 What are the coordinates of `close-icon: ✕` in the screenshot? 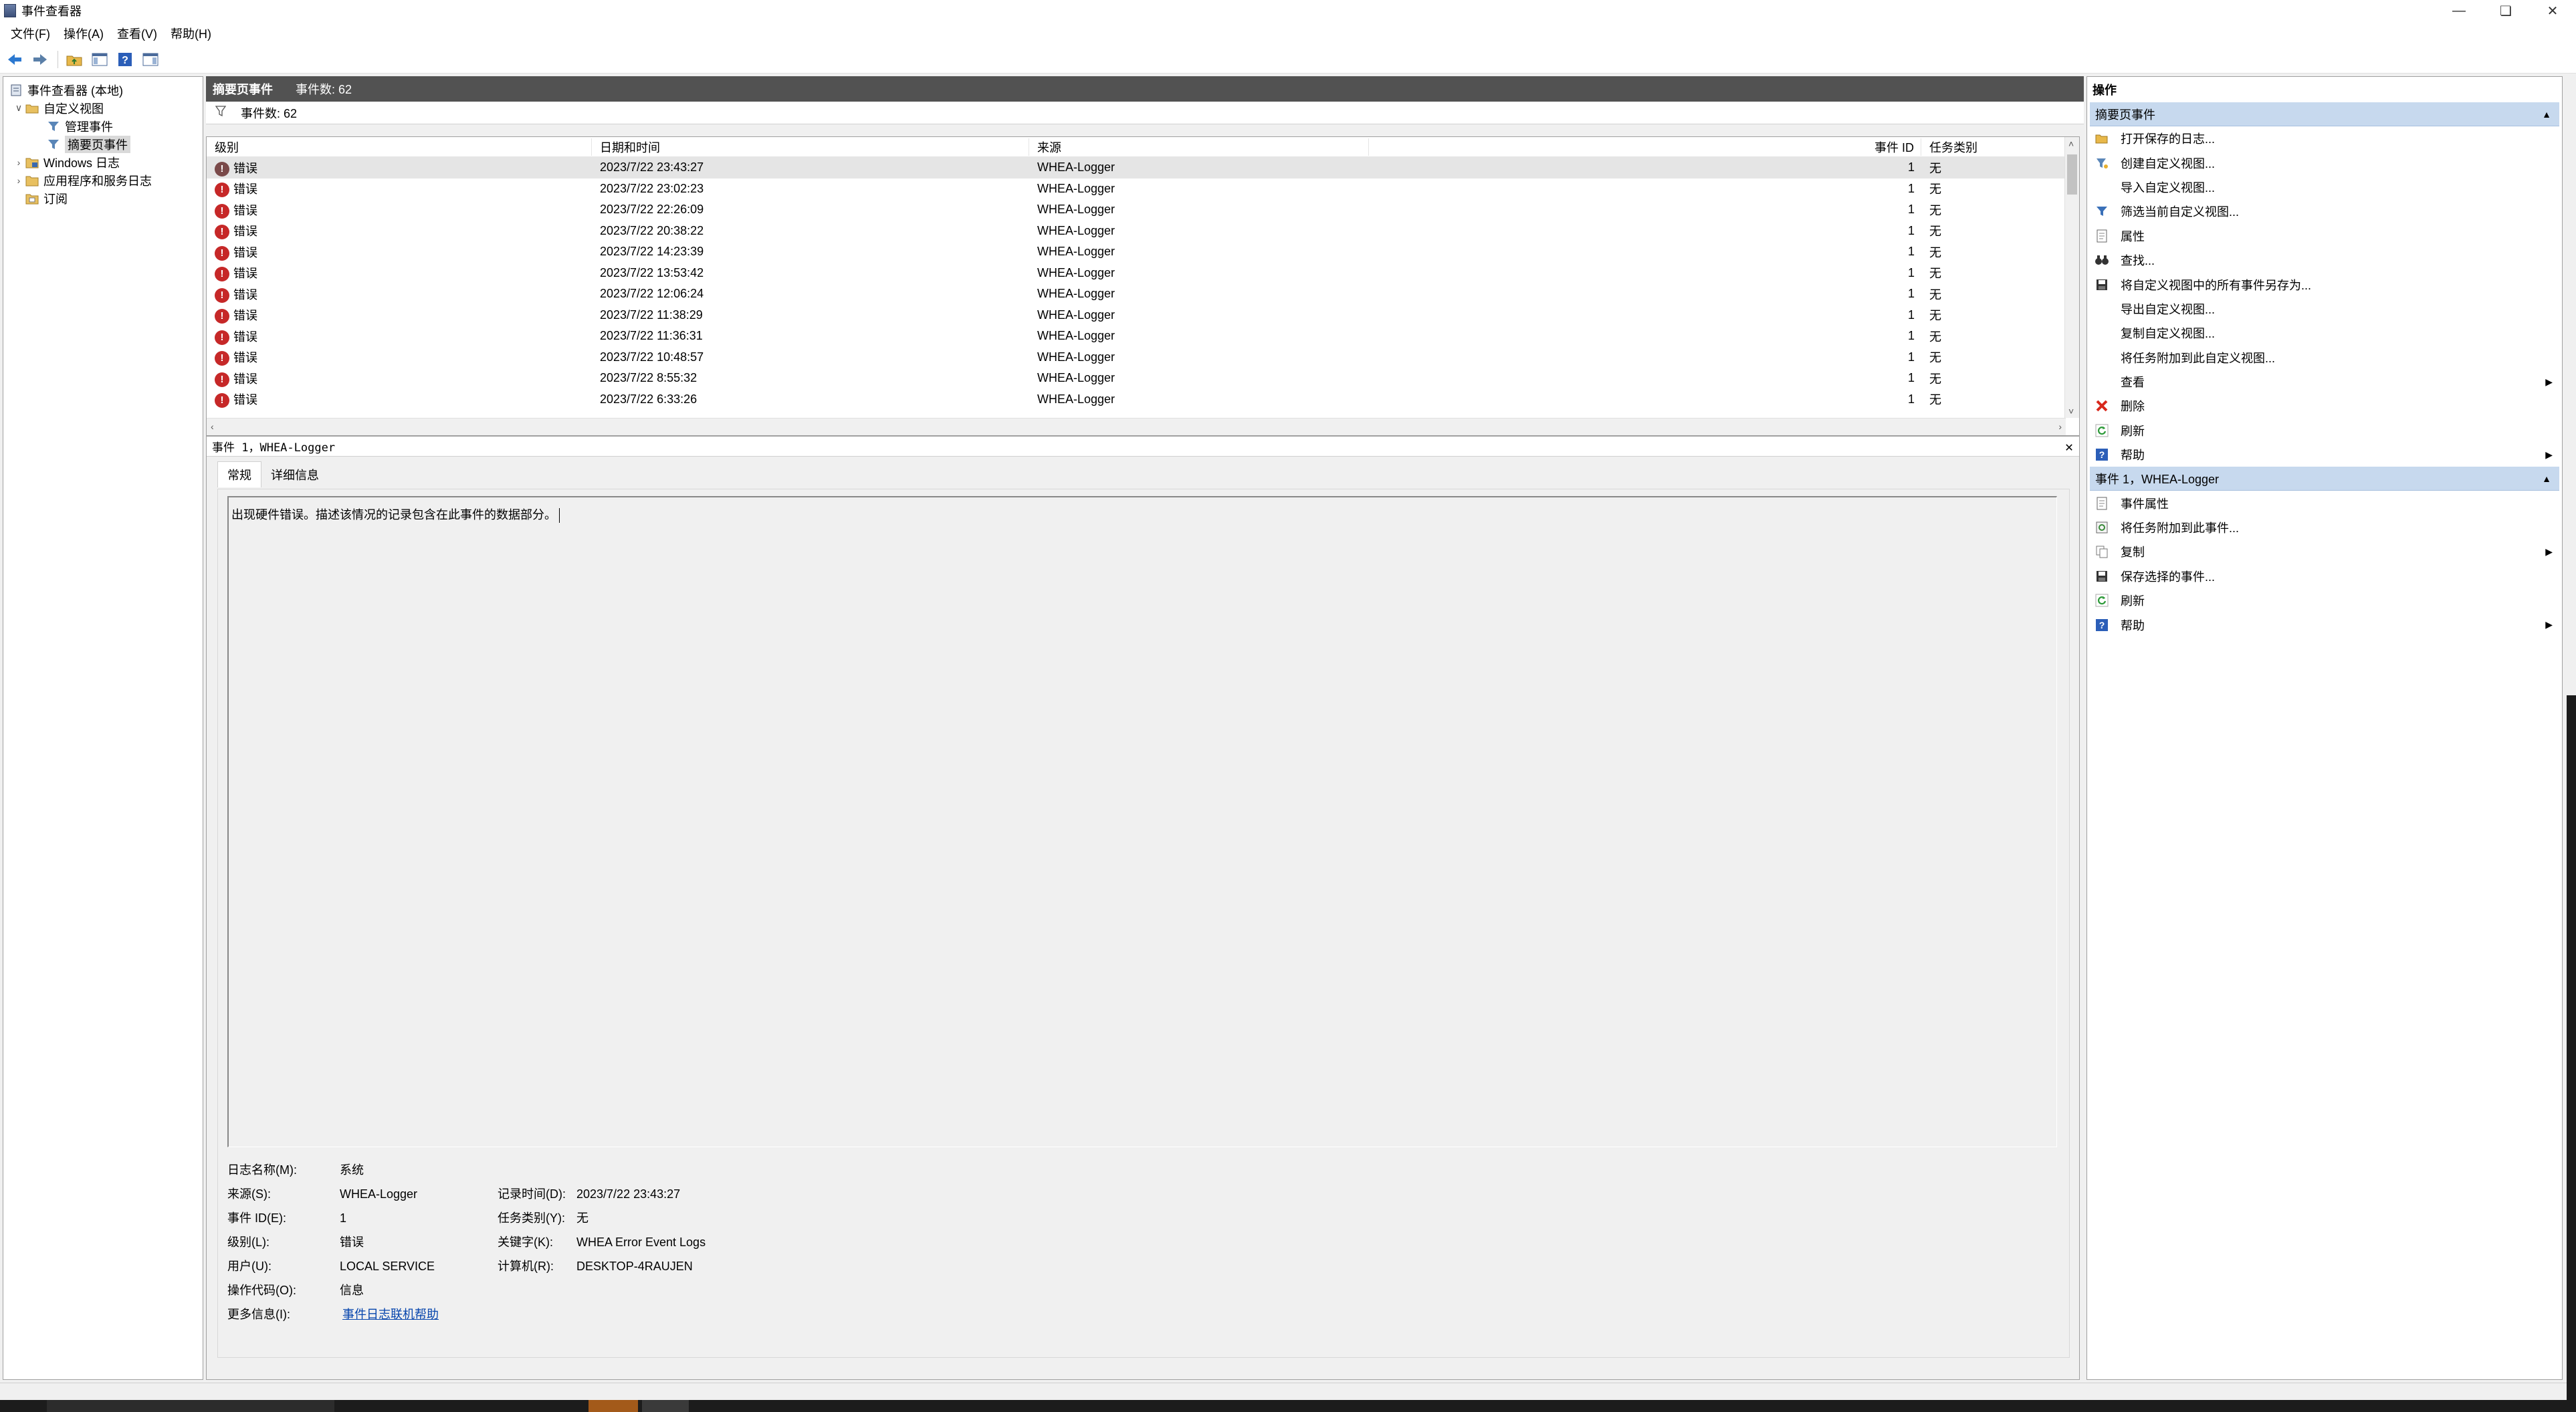 It's located at (2069, 447).